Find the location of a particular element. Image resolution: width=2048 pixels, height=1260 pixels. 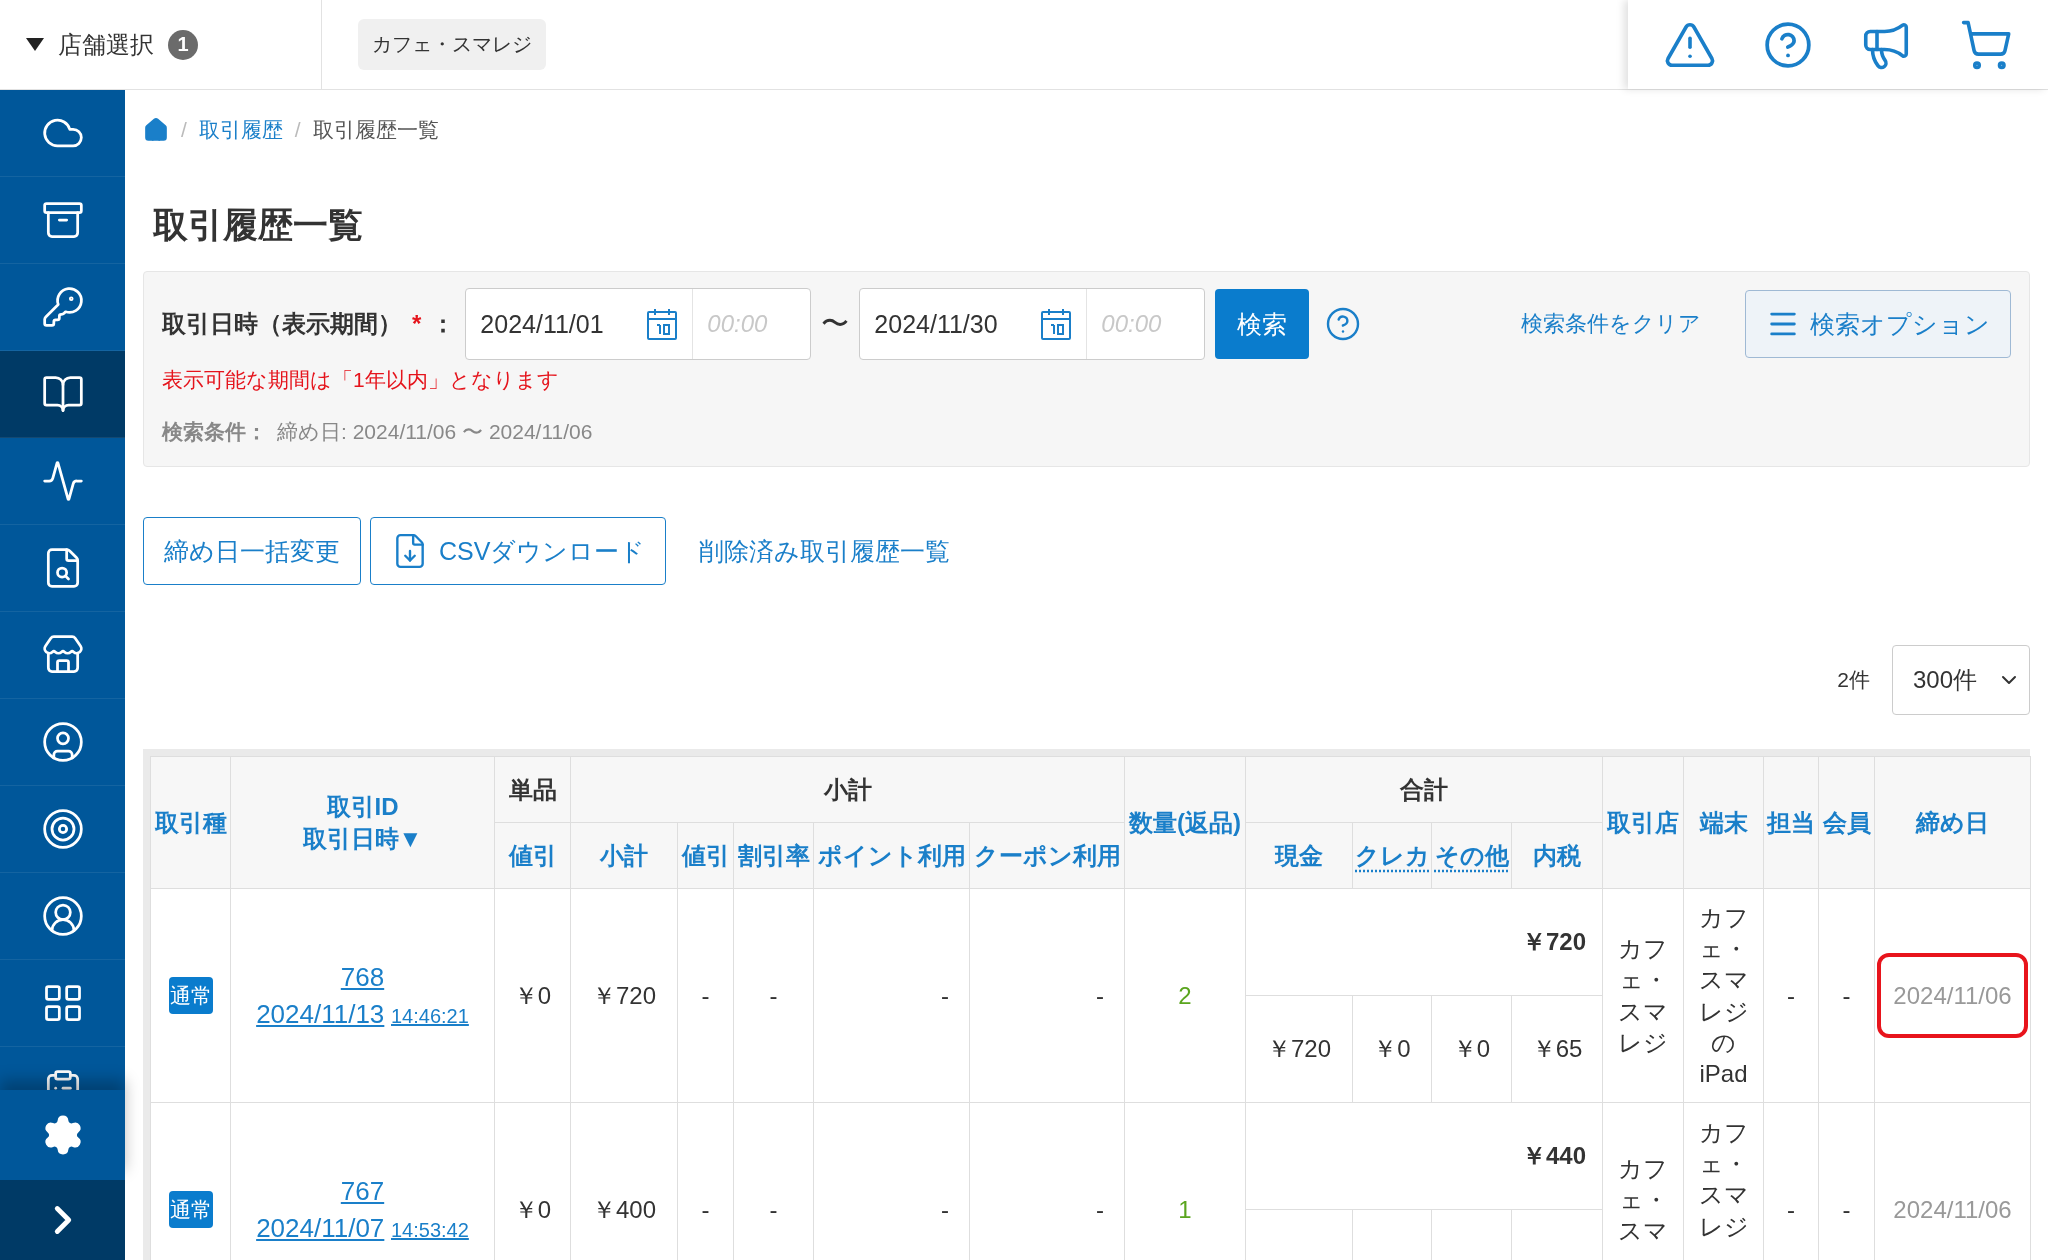

column-group-header: 合計 is located at coordinates (1424, 789).